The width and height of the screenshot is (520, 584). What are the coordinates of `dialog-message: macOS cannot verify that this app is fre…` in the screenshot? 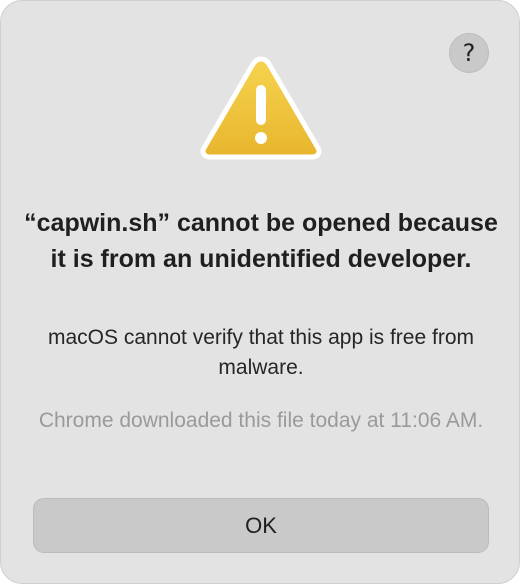 It's located at (260, 352).